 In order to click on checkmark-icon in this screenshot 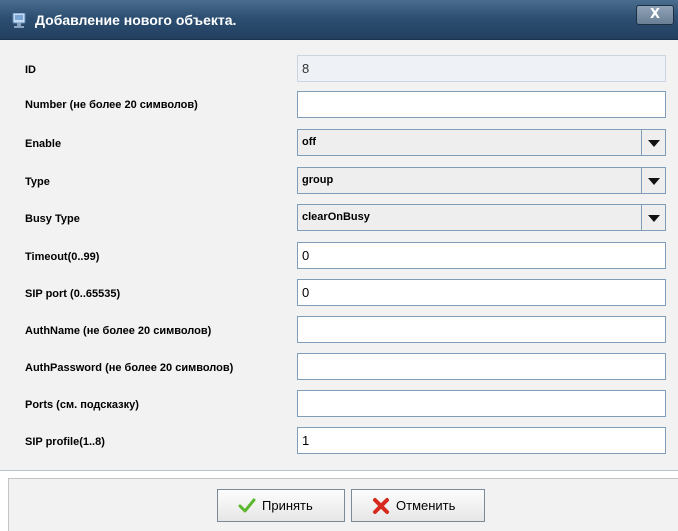, I will do `click(247, 505)`.